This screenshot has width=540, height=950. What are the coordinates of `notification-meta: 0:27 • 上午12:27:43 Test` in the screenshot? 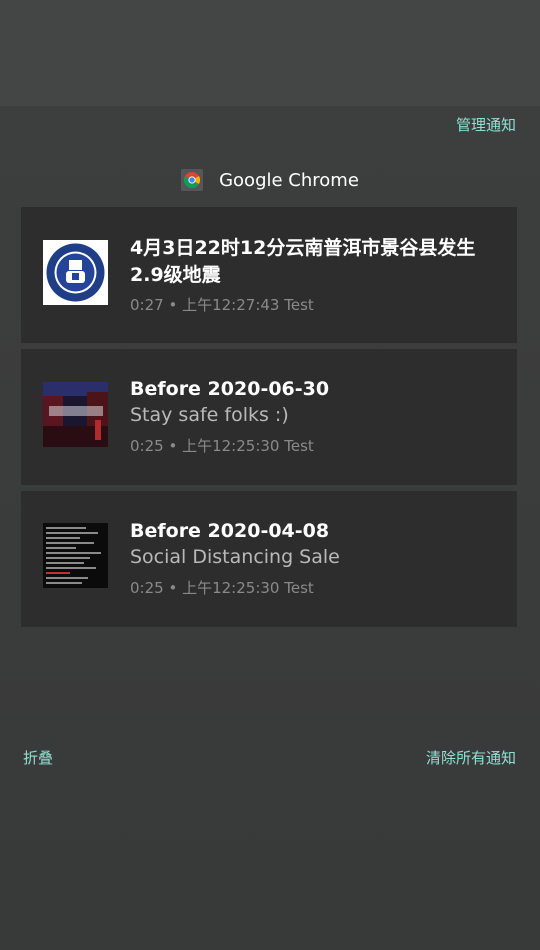 It's located at (222, 305).